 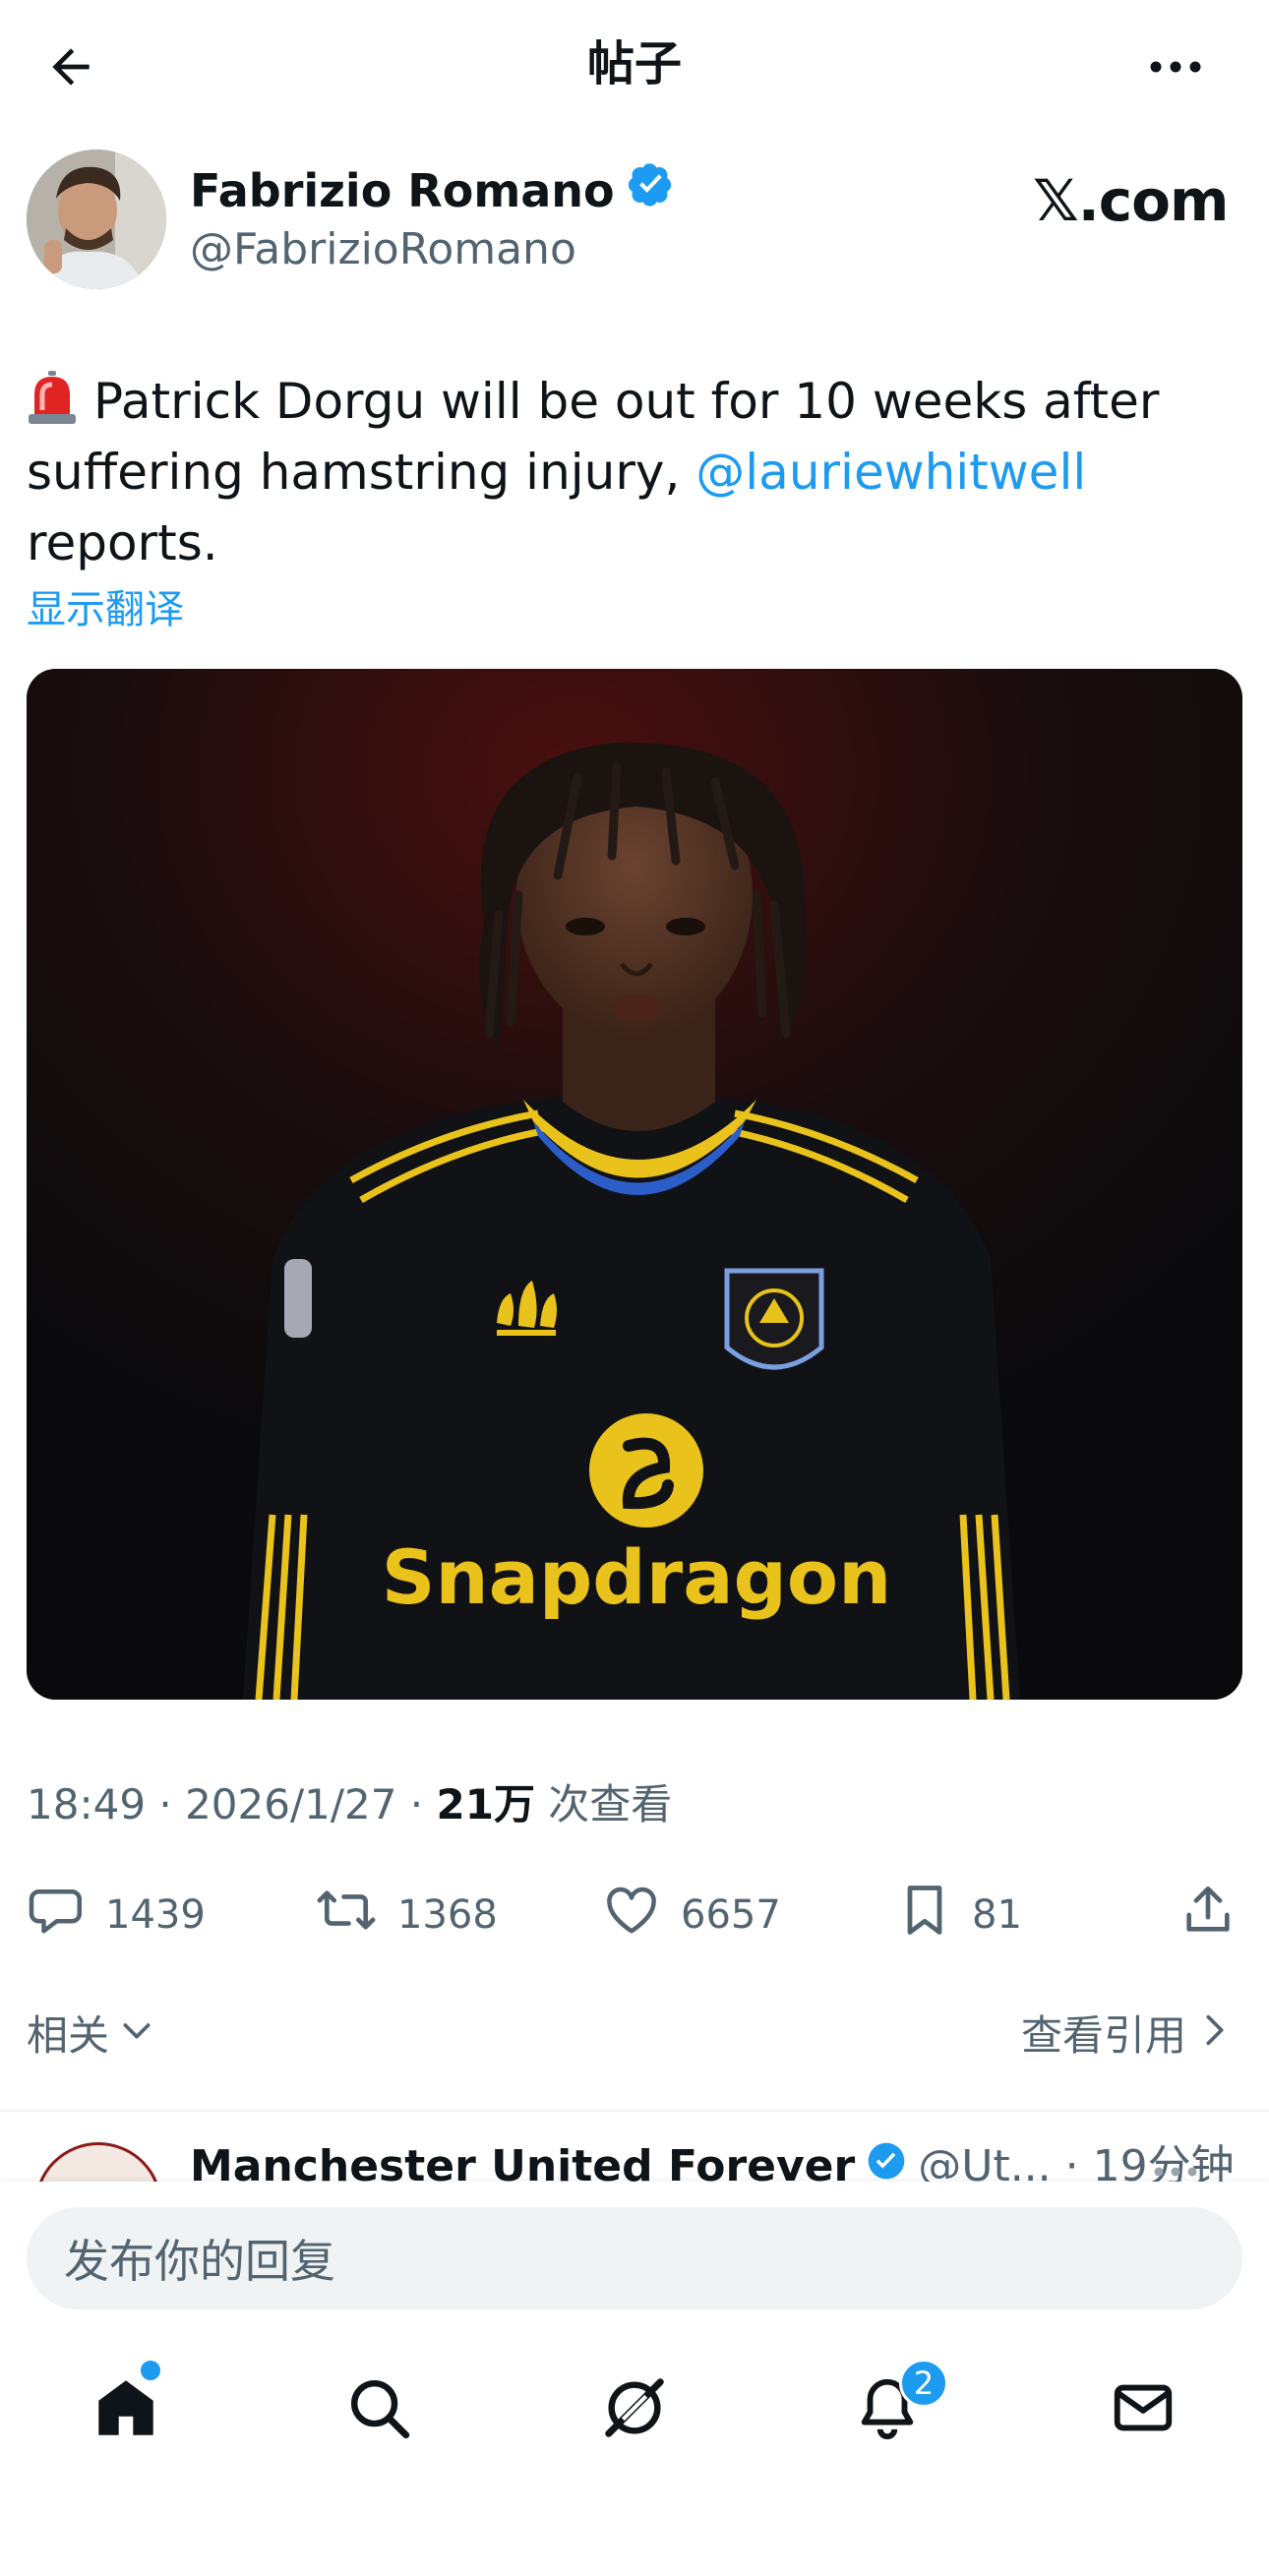 I want to click on show-translation-link: 显示翻译, so click(x=105, y=610).